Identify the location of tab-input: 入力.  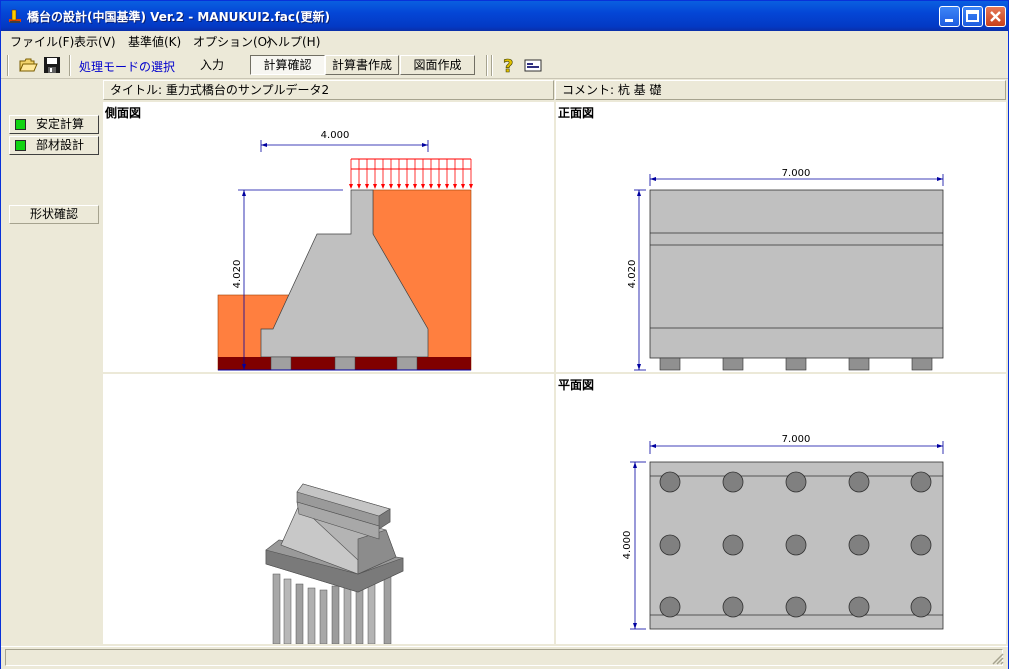
(212, 65).